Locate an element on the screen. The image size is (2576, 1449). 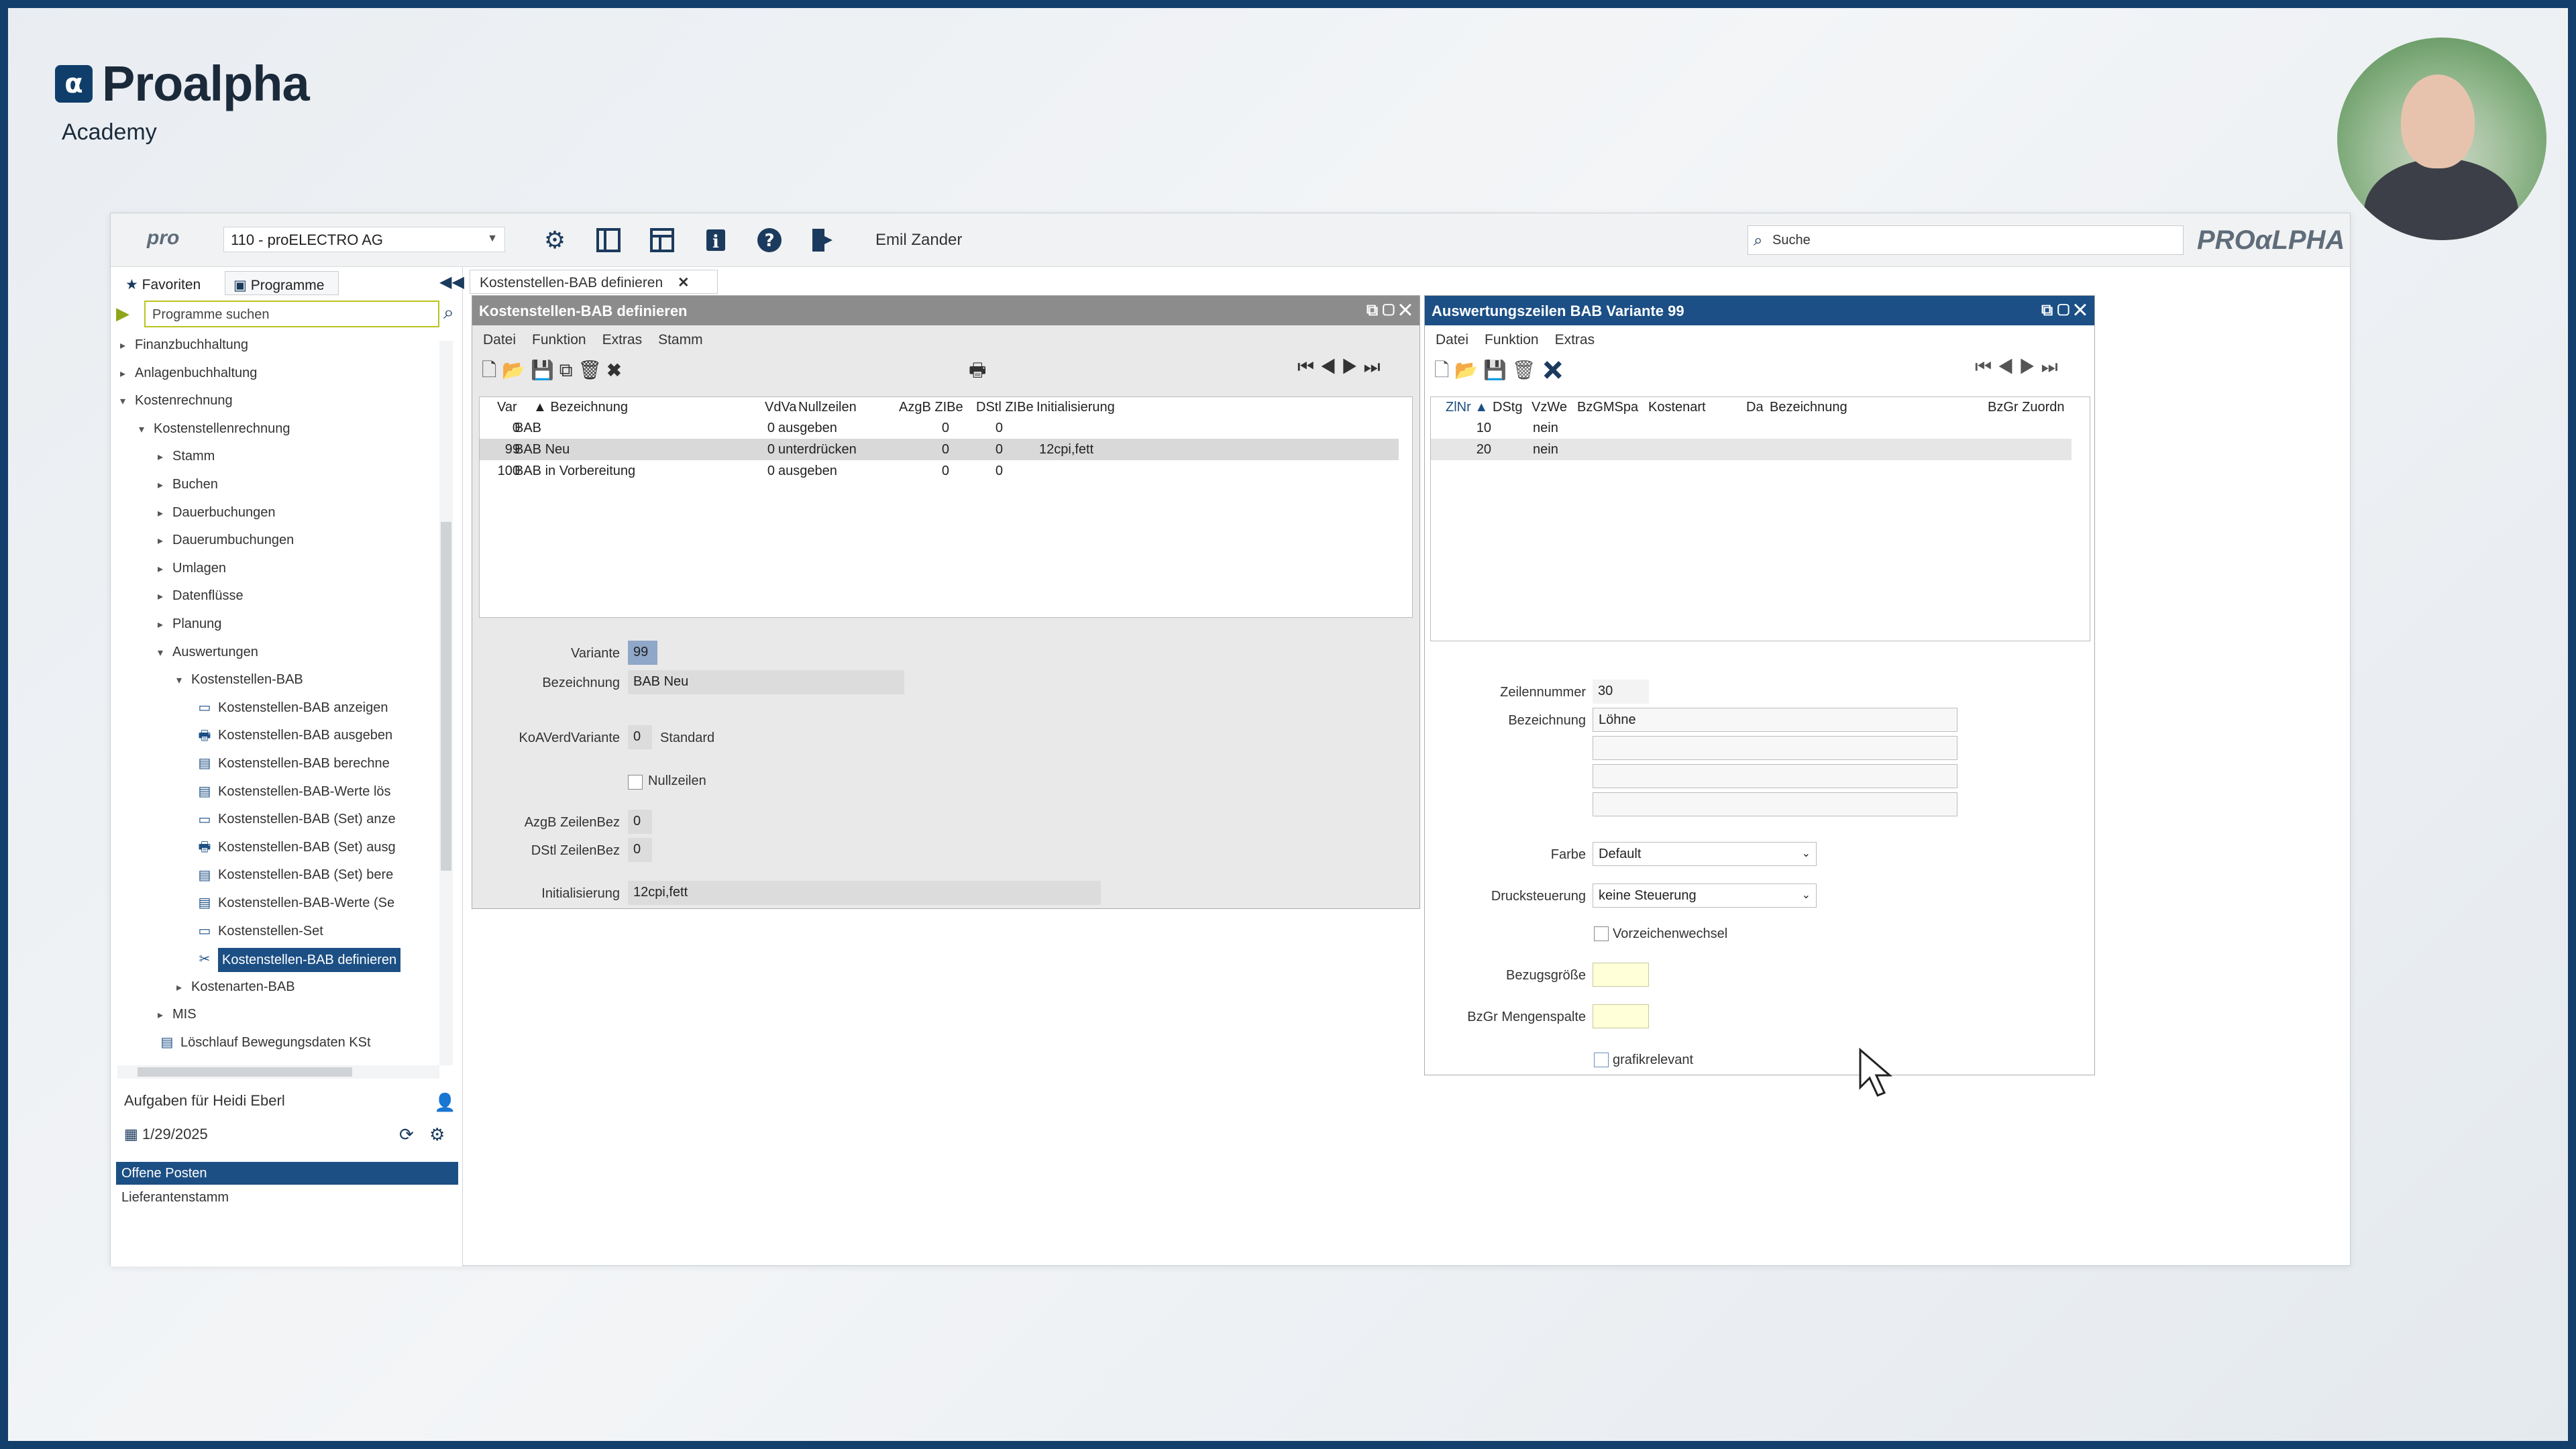
exit-icon is located at coordinates (823, 240).